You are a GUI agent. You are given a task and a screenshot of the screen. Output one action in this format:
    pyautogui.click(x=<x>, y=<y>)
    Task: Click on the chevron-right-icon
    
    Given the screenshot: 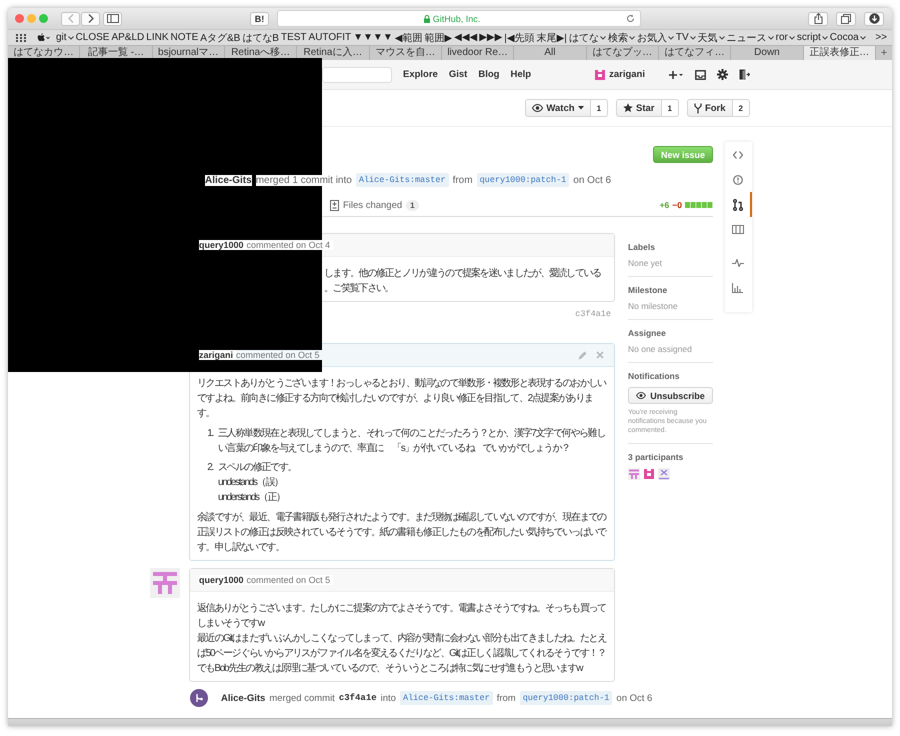 What is the action you would take?
    pyautogui.click(x=90, y=18)
    